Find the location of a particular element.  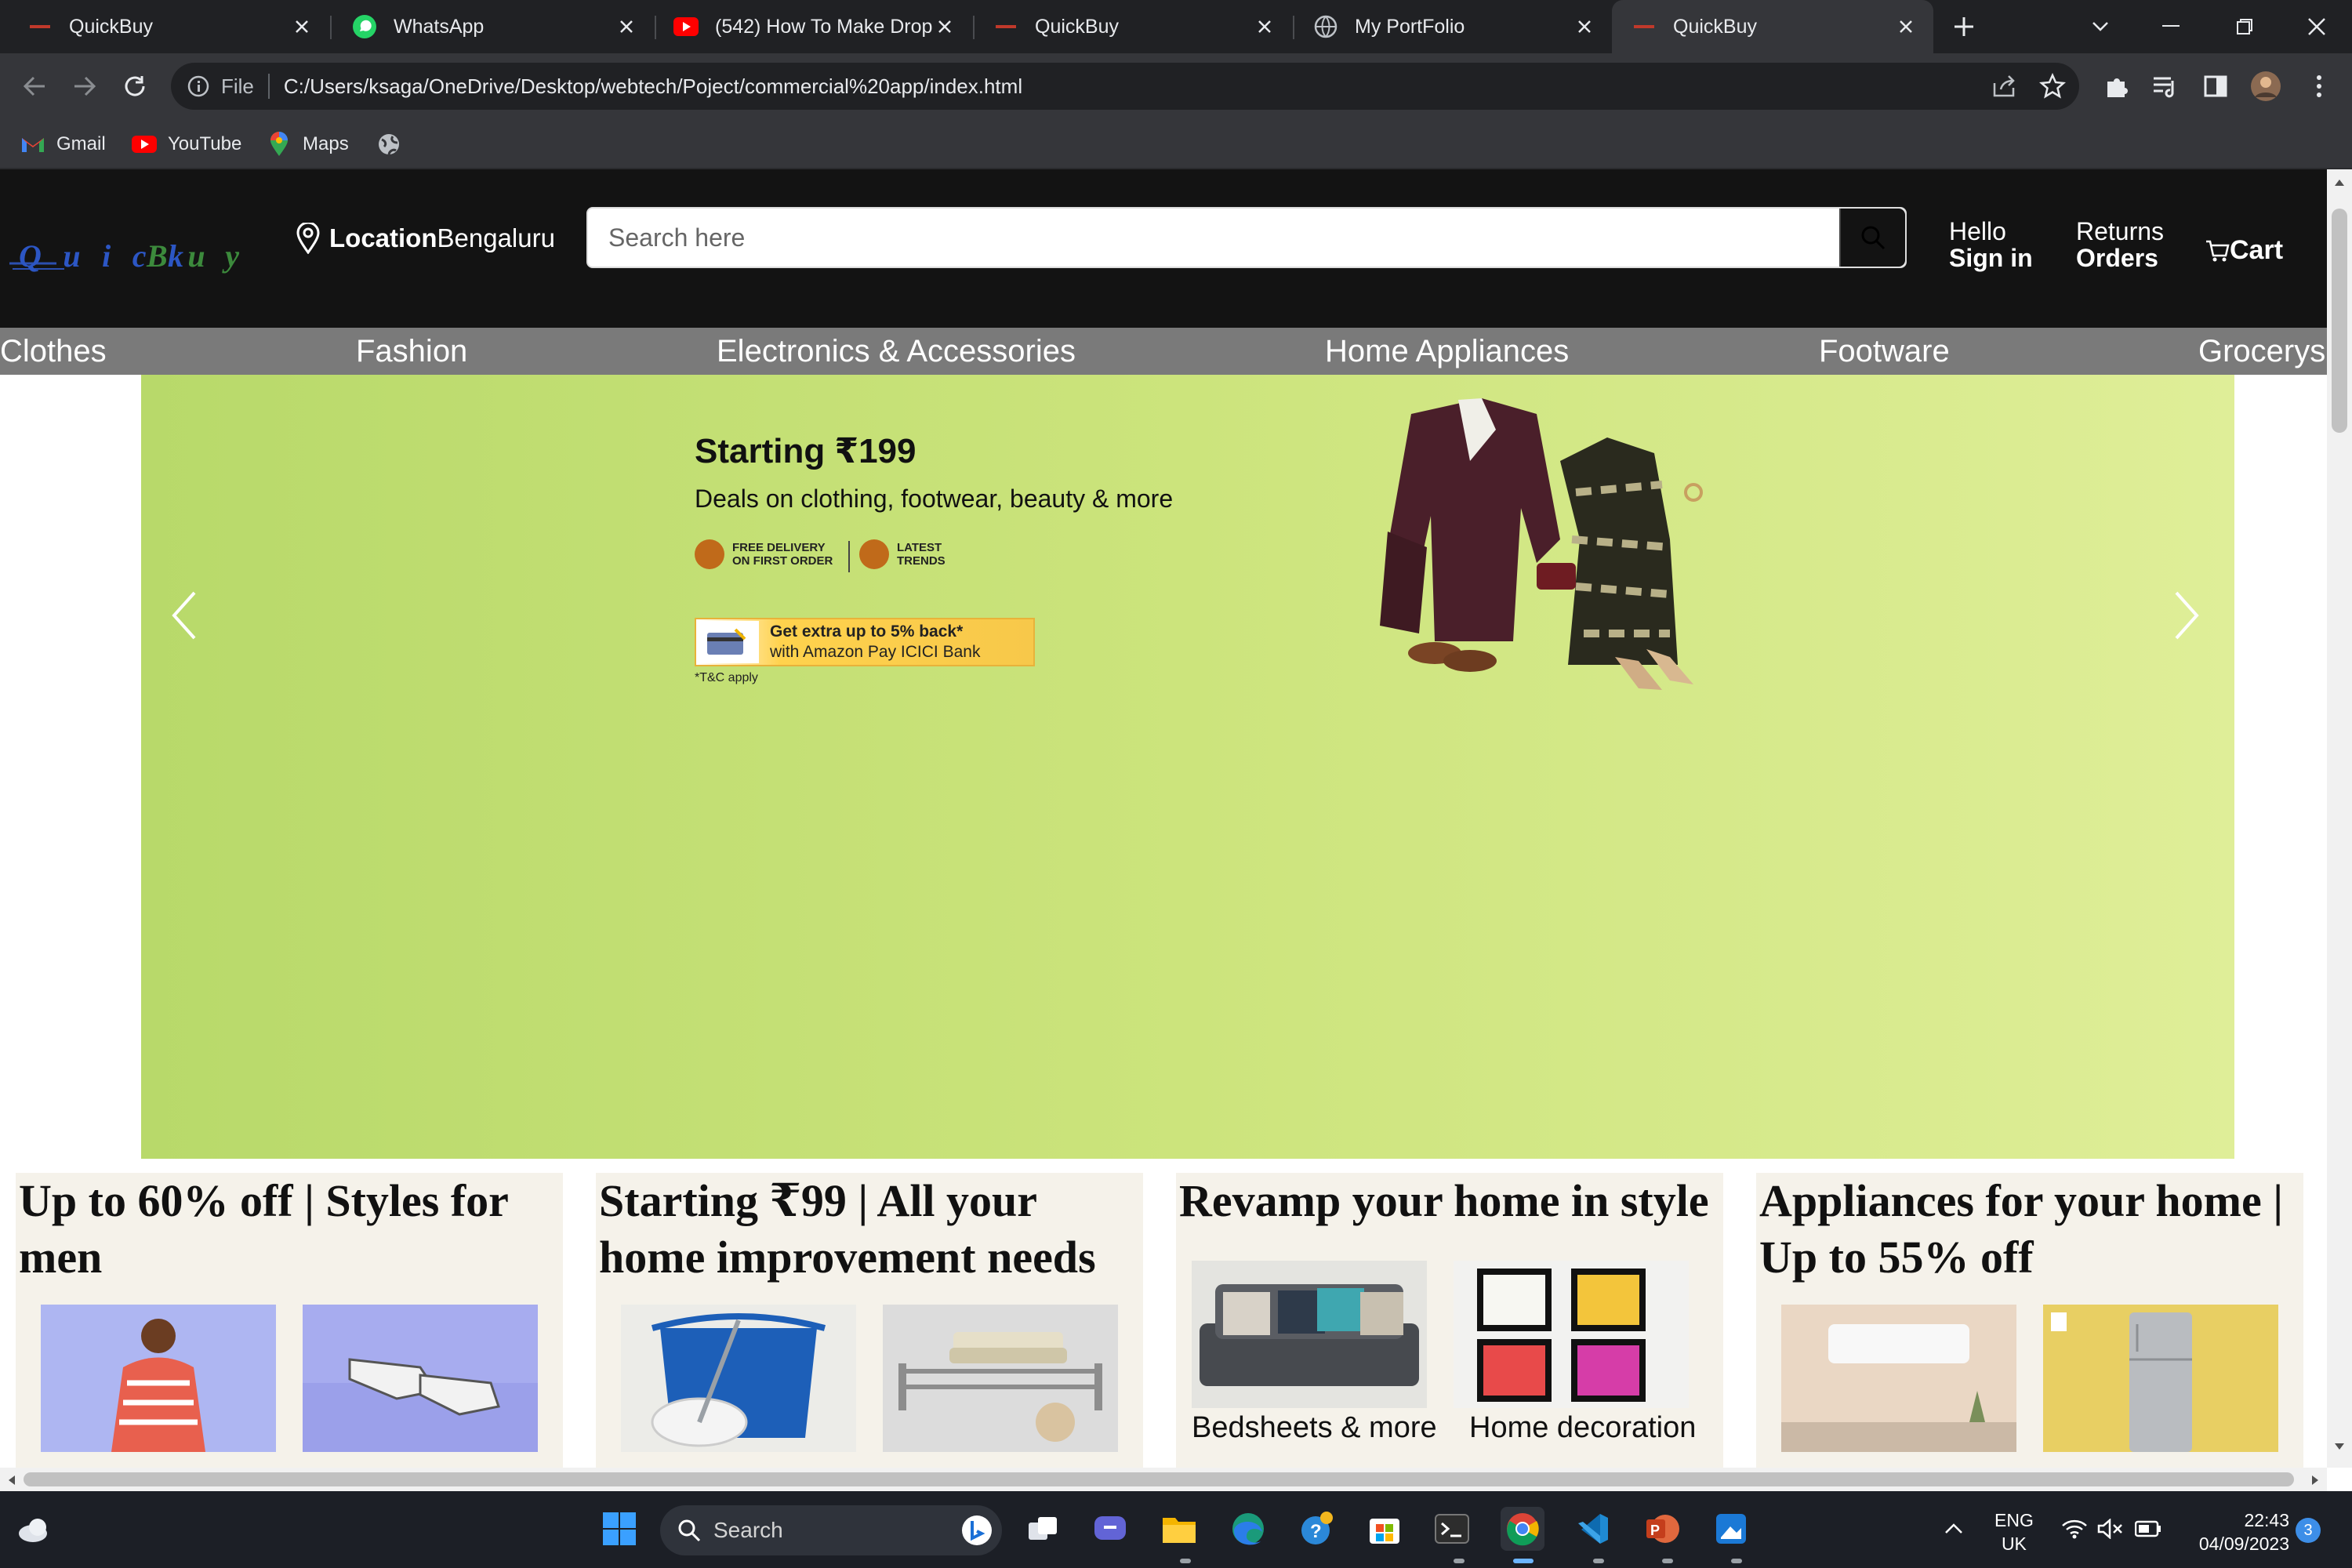

info-icon is located at coordinates (198, 86).